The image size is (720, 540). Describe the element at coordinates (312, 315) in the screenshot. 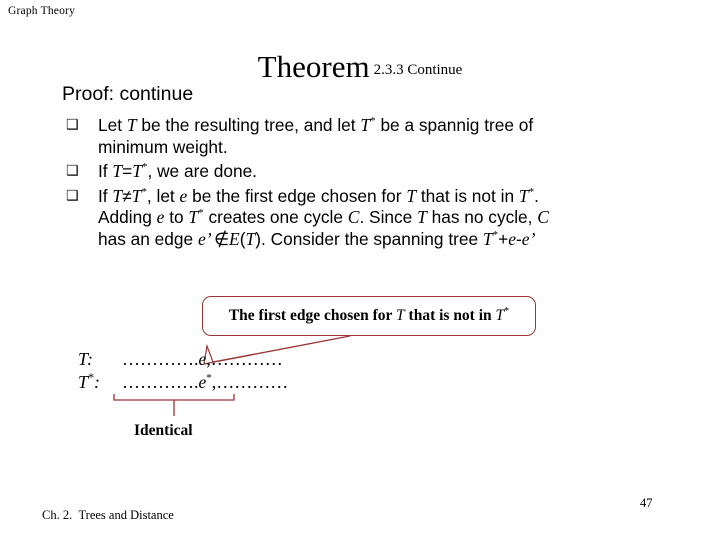

I see `callout-text-prefix: The first edge chosen for` at that location.